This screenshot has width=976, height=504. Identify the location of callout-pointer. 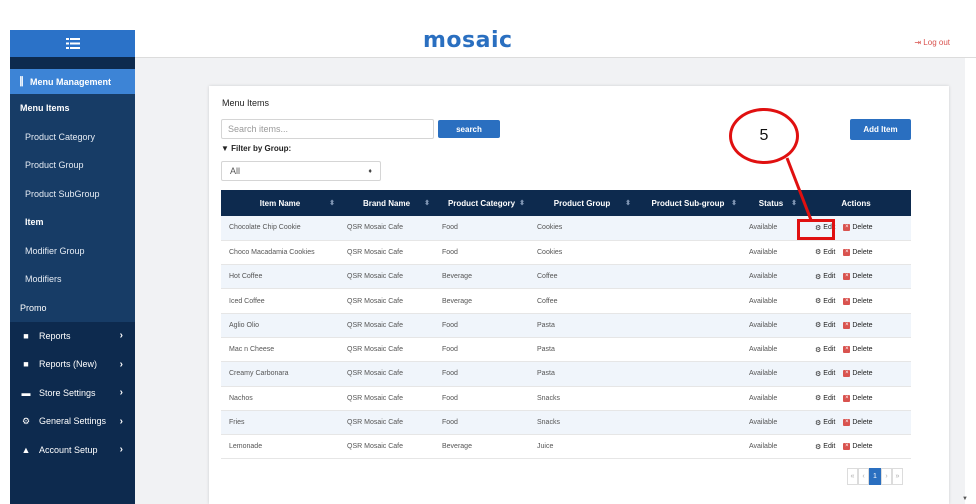
(799, 189).